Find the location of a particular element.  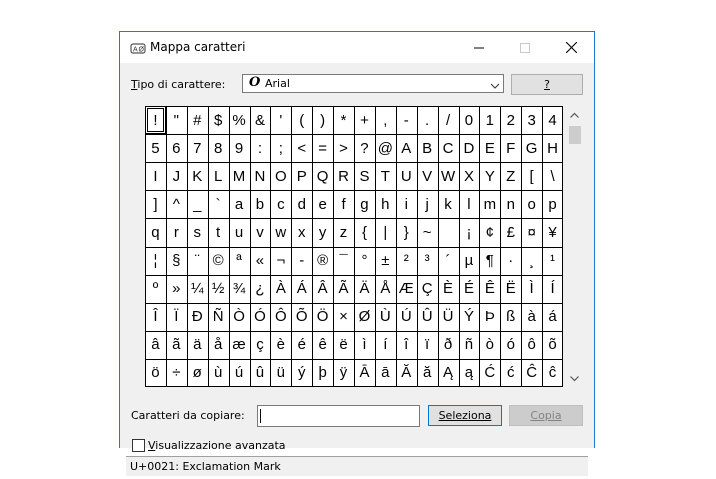

char-cell: ³ is located at coordinates (427, 261).